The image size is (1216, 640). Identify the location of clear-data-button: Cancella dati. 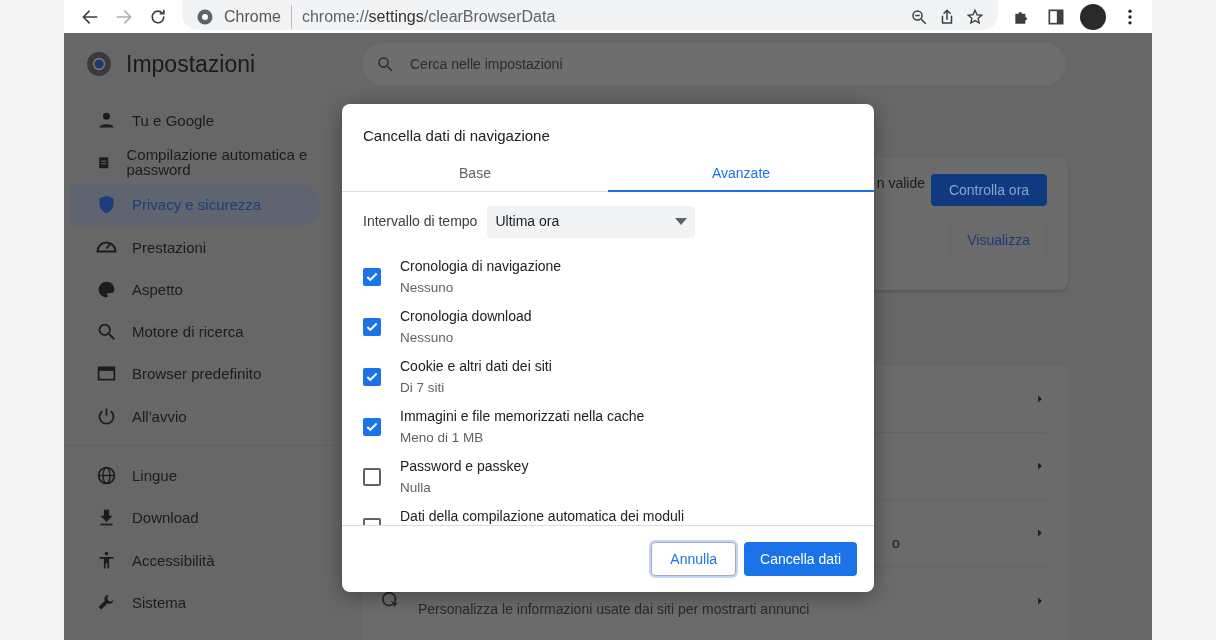
(800, 559).